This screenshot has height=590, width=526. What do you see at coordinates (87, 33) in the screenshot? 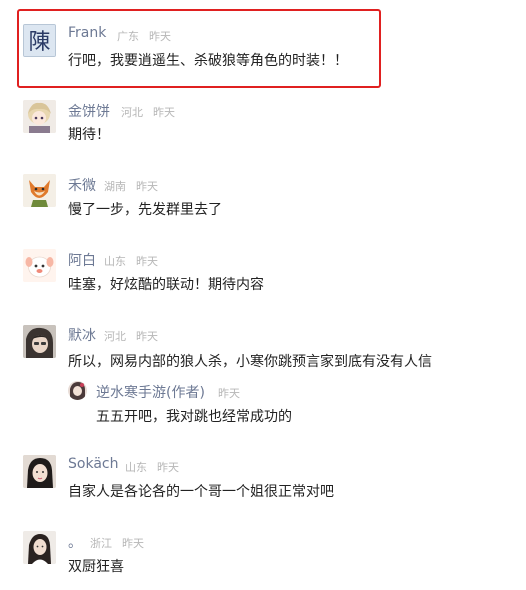
I see `comment-user-name: Frank` at bounding box center [87, 33].